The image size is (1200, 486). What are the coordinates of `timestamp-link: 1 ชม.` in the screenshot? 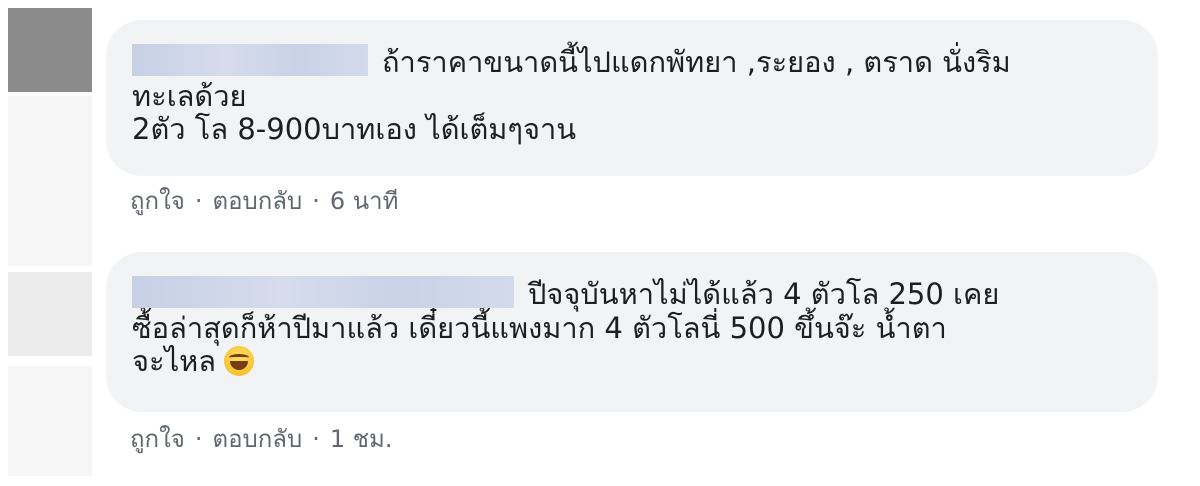 It's located at (361, 439).